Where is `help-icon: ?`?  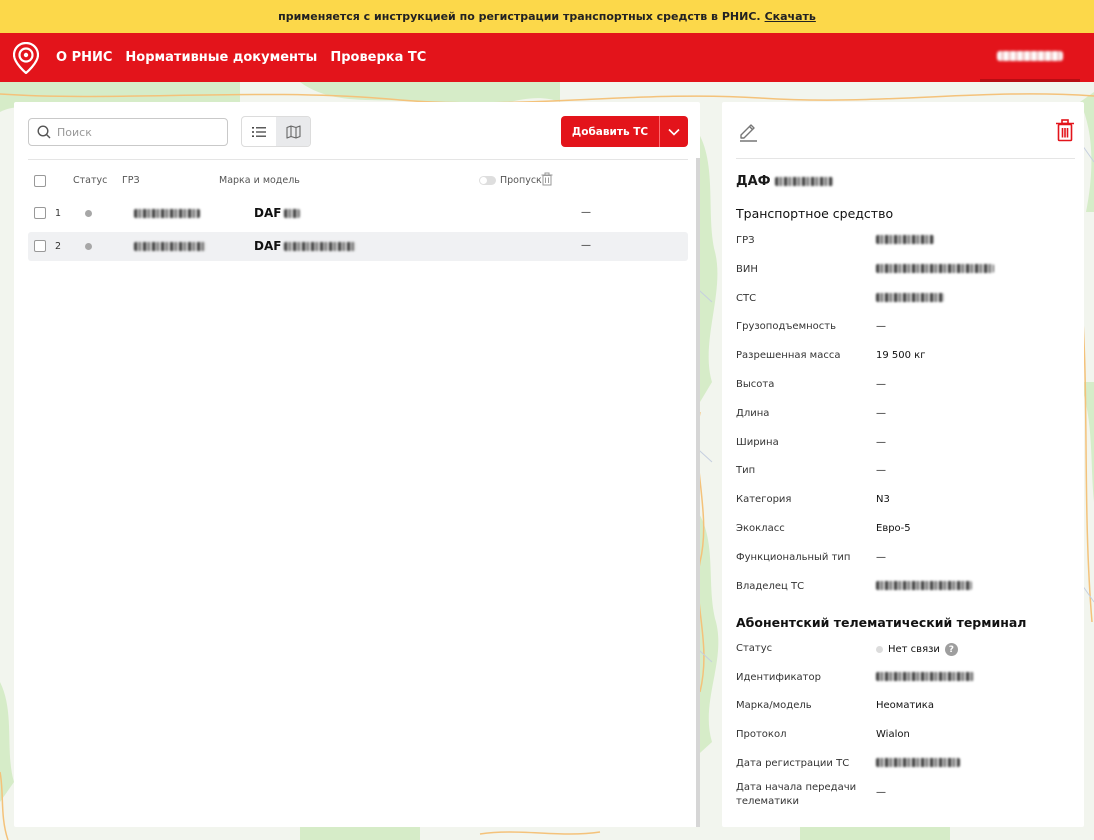 help-icon: ? is located at coordinates (951, 649).